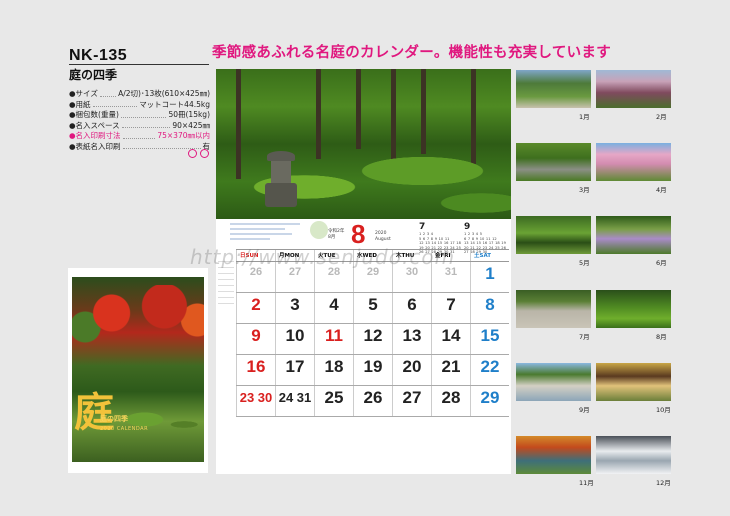 Image resolution: width=730 pixels, height=516 pixels. Describe the element at coordinates (192, 153) in the screenshot. I see `spec-badge-icon` at that location.